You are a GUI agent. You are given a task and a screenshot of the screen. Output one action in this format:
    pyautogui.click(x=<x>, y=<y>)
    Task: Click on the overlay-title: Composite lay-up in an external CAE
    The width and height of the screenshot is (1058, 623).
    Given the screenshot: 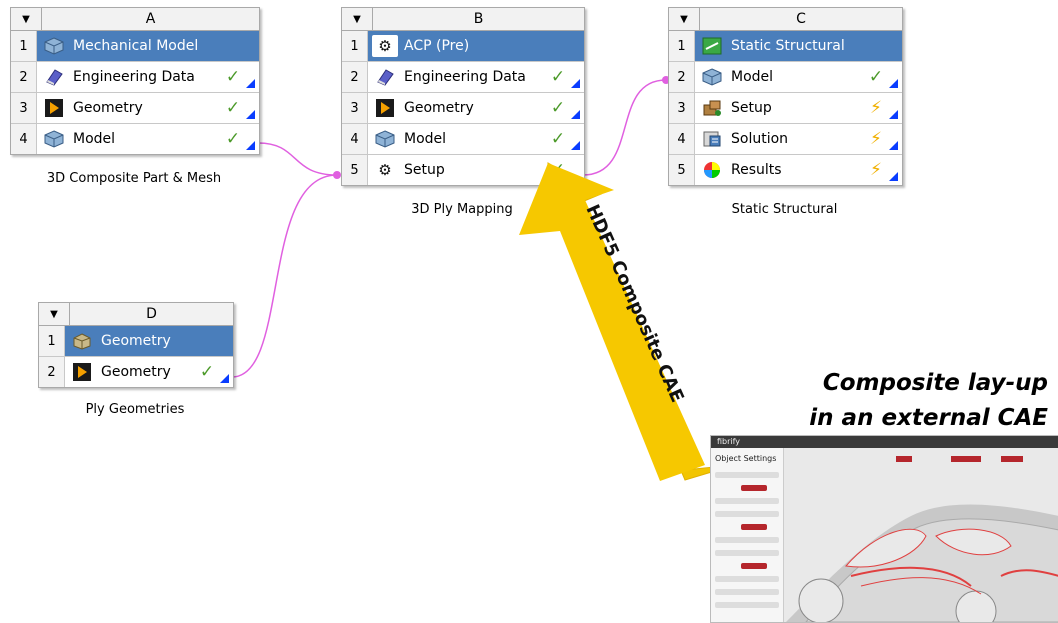 What is the action you would take?
    pyautogui.click(x=928, y=401)
    